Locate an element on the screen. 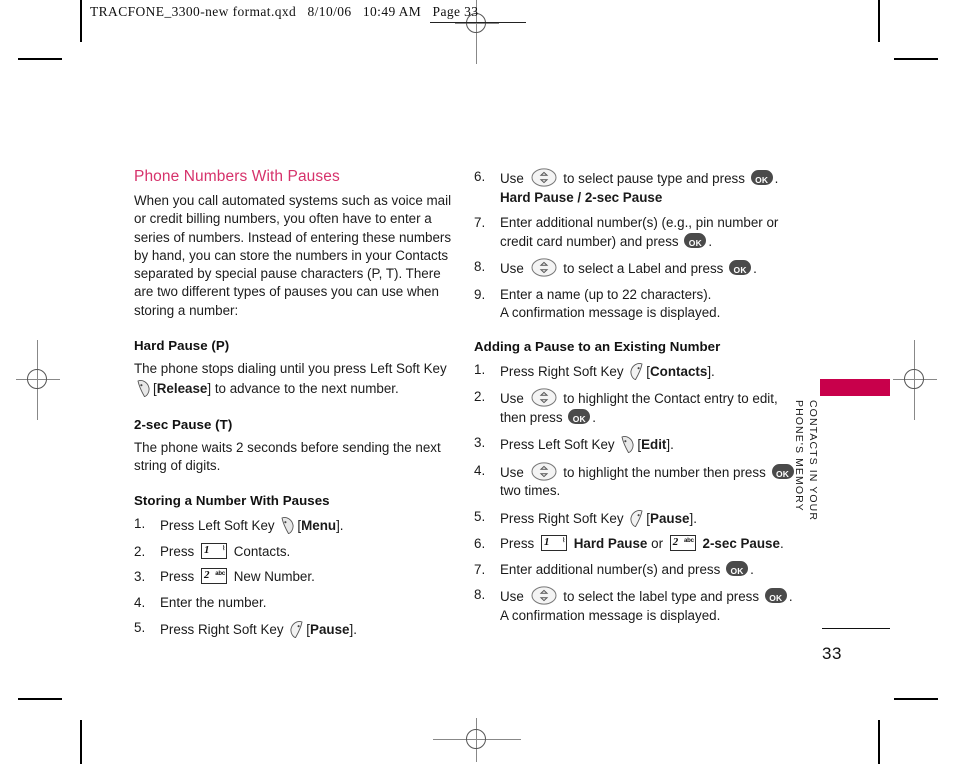  step-text: Enter a name (up to 22 characters). is located at coordinates (606, 294).